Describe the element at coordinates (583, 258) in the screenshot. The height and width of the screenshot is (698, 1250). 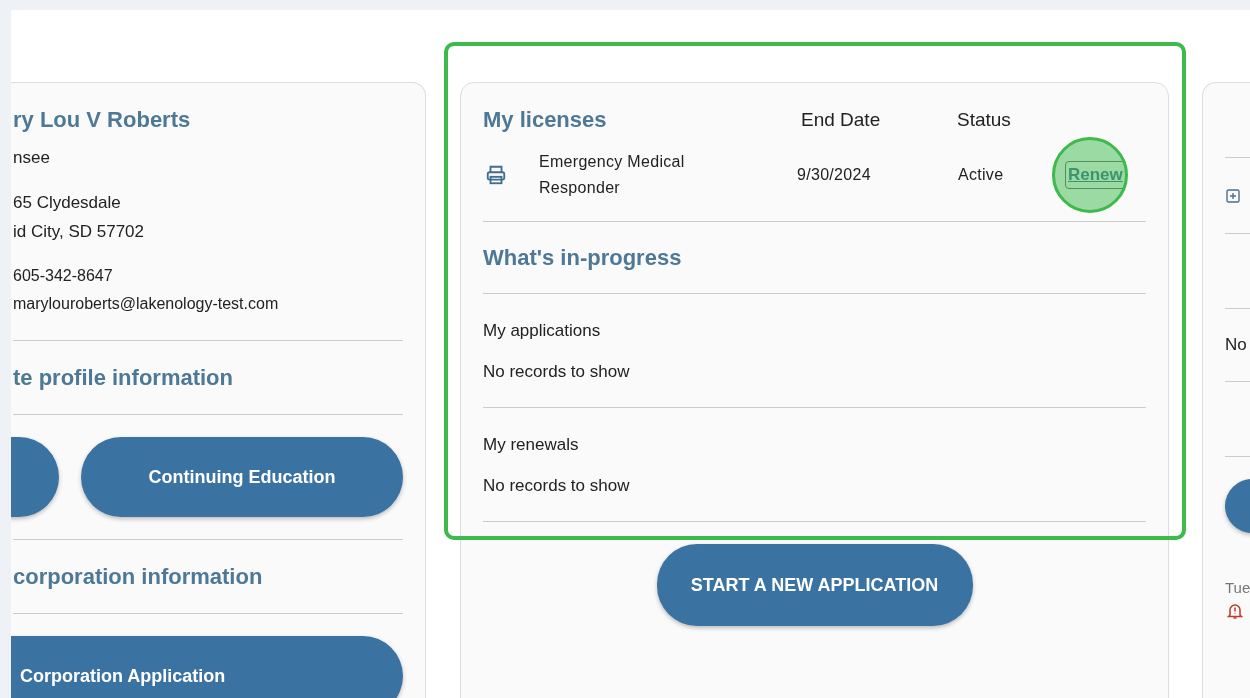
I see `in-progress-title: What's in-progress` at that location.